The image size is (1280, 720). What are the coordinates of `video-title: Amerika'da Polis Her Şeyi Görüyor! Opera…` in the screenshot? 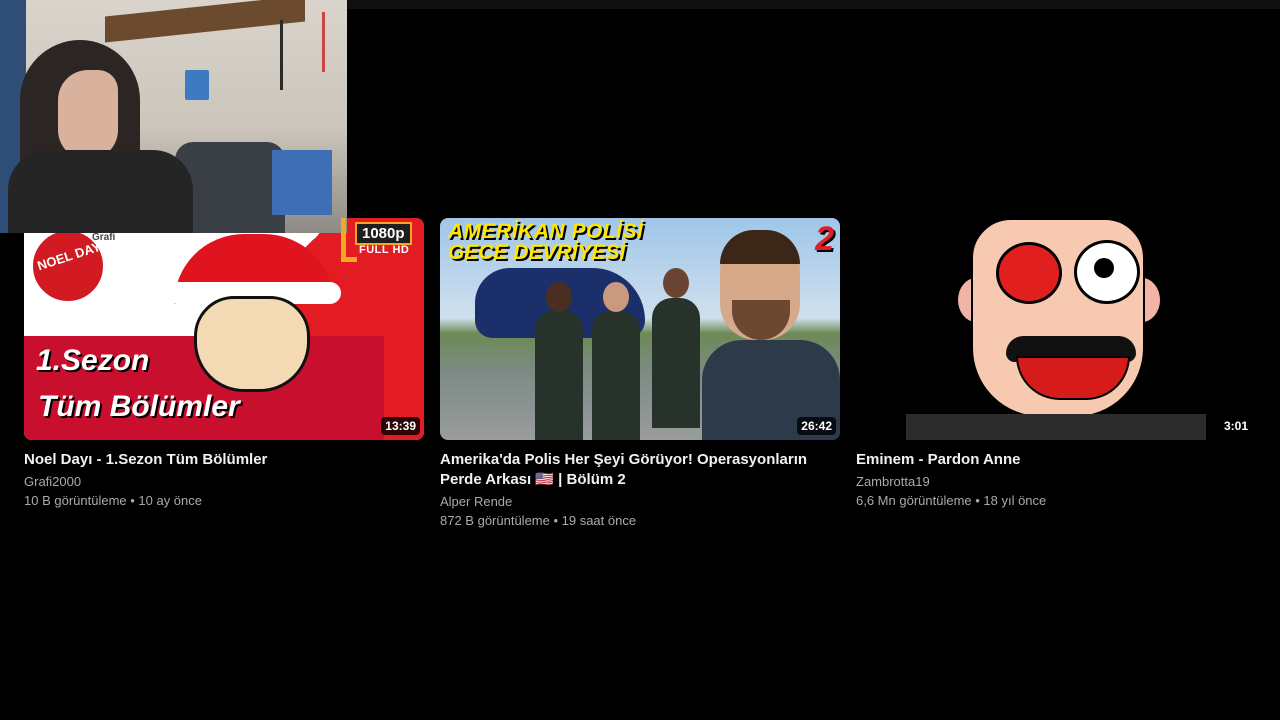 It's located at (640, 470).